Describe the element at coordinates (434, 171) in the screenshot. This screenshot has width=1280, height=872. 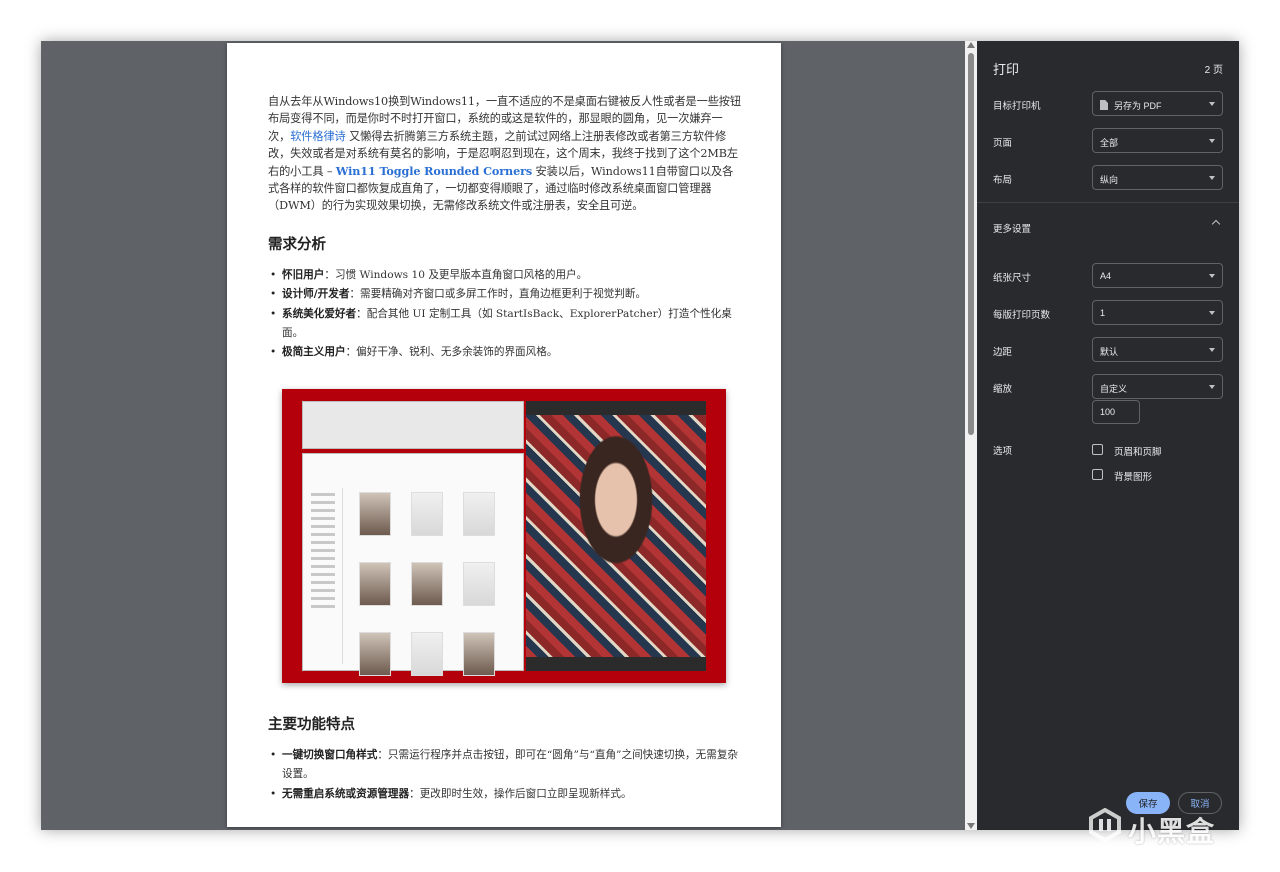
I see `intro-link-2: Win11 Toggle Rounded Corners` at that location.